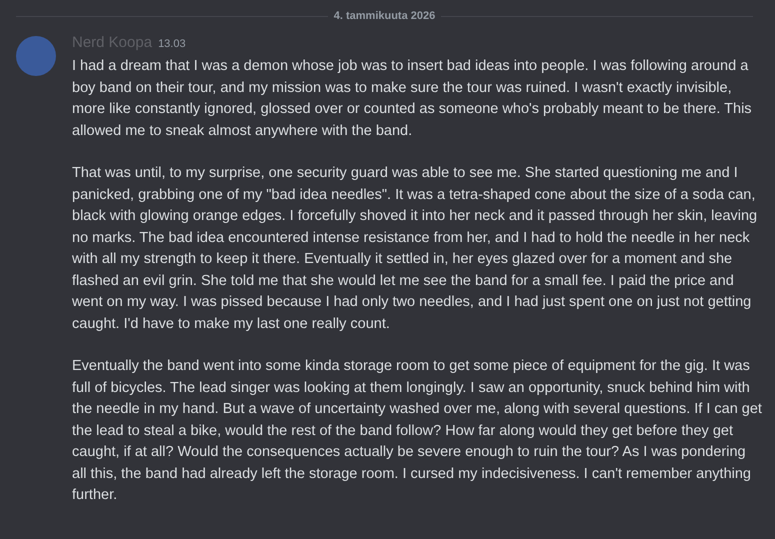 The image size is (775, 539). What do you see at coordinates (412, 98) in the screenshot?
I see `message-paragraph: I had a dream that I was a demon whose job was to insert bad ideas into people. I was following around a boy band on their tour, and my mission was to make sure the tour was ruined. I wasn't exactly invisible, more like constantly ignored, glossed over or counted as someone who's probably meant to be there. This allowed me to sneak almost anywhere with the band.` at bounding box center [412, 98].